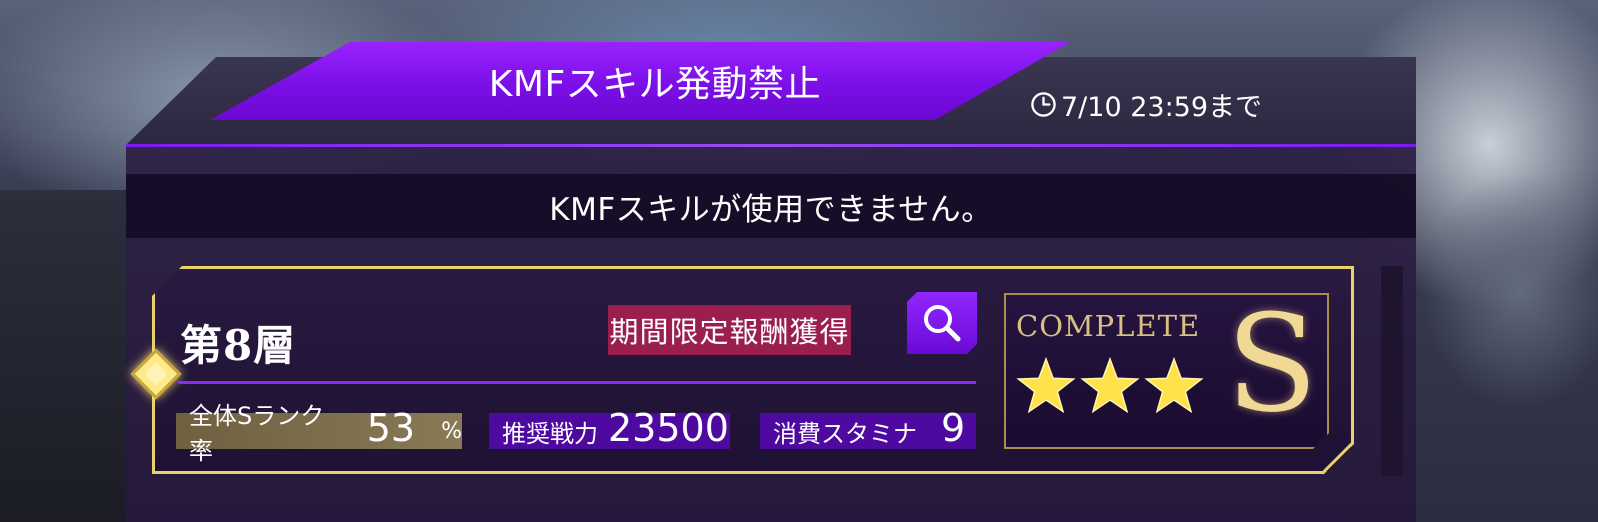 This screenshot has height=522, width=1598. What do you see at coordinates (451, 431) in the screenshot?
I see `srank-rate-unit: %` at bounding box center [451, 431].